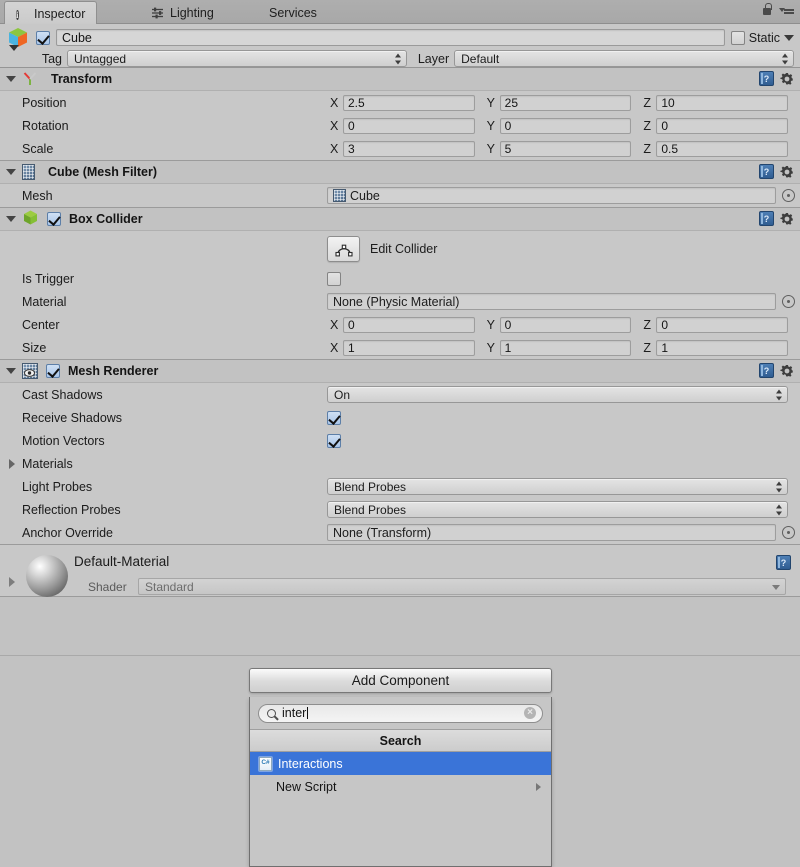  Describe the element at coordinates (339, 195) in the screenshot. I see `mesh-icon` at that location.